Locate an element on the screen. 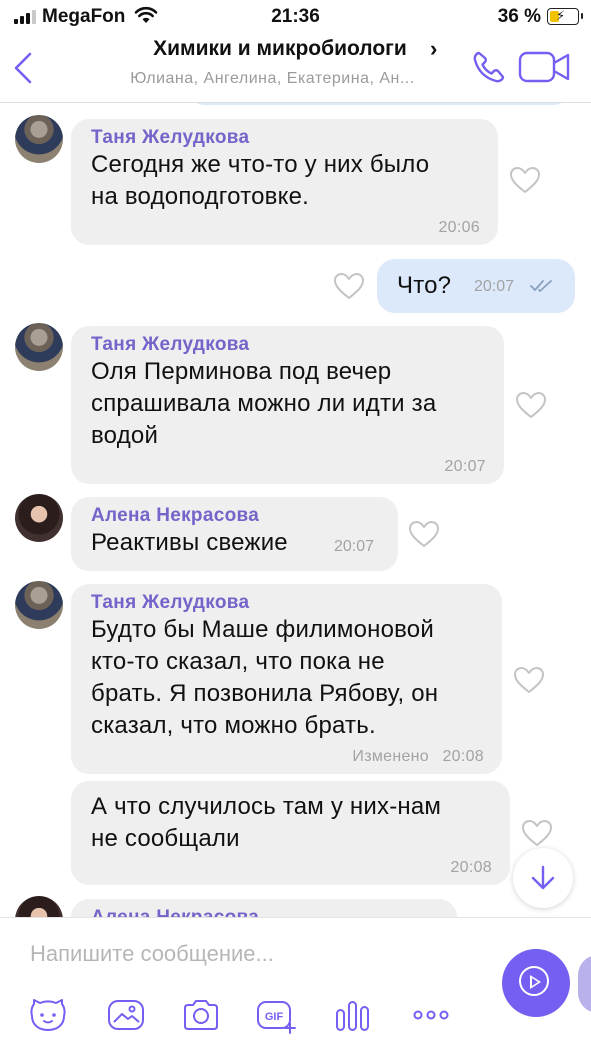 The height and width of the screenshot is (1051, 591). gif-icon: GIF is located at coordinates (276, 1017).